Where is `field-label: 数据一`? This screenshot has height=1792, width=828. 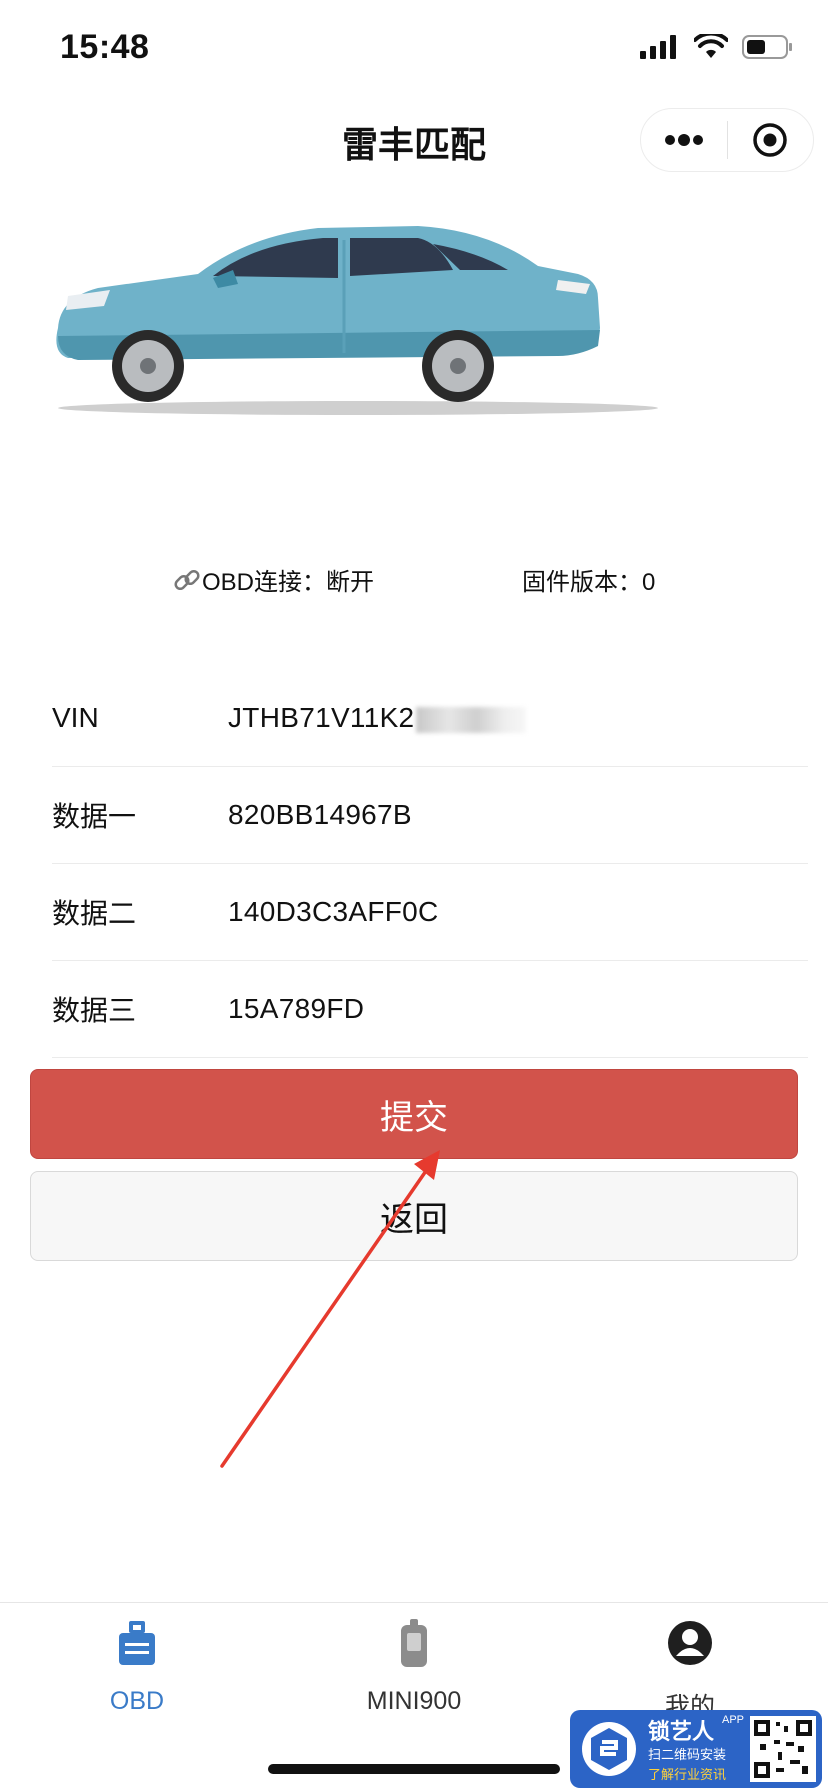 field-label: 数据一 is located at coordinates (94, 816).